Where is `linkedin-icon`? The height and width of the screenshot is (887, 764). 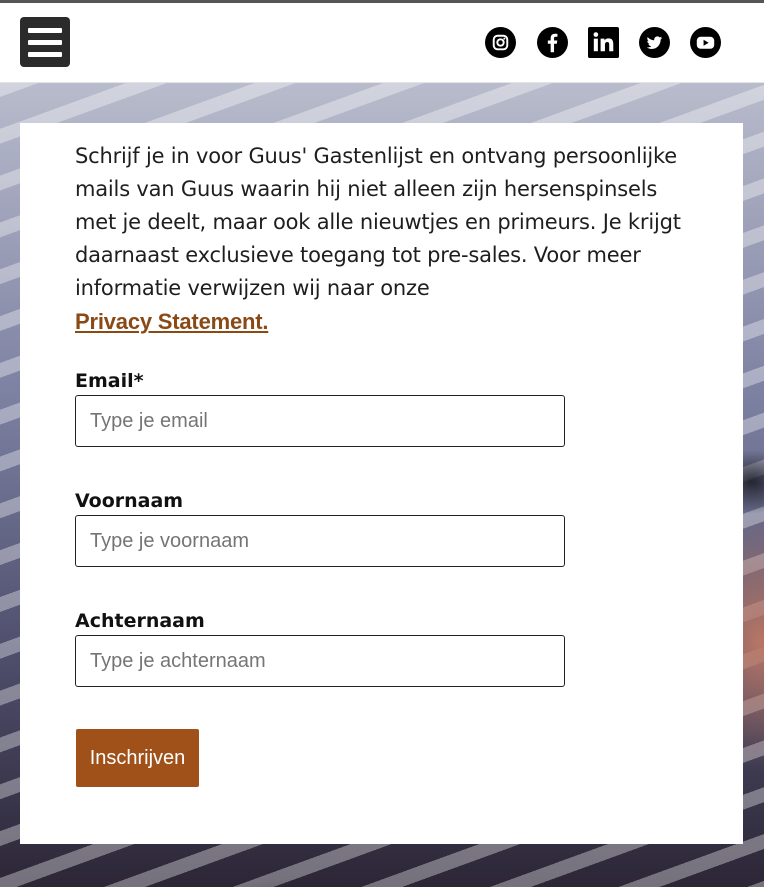
linkedin-icon is located at coordinates (603, 42).